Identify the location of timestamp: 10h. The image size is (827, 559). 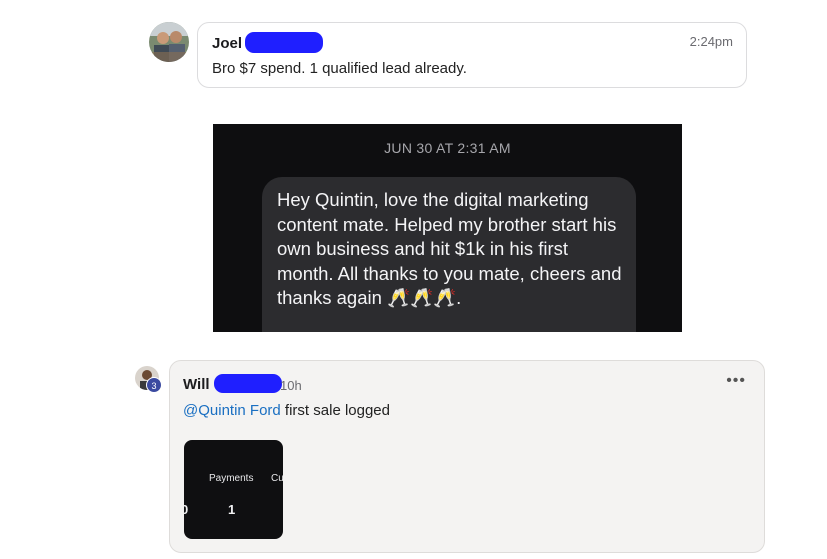
(291, 385).